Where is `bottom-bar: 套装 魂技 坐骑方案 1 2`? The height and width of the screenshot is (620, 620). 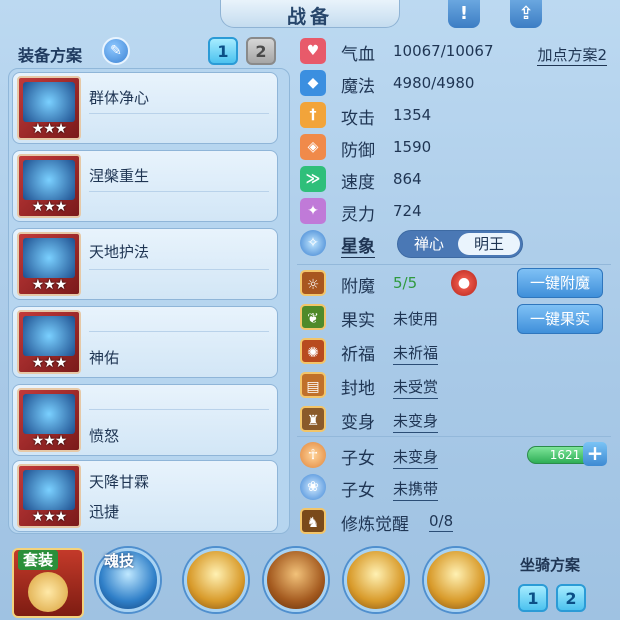
bottom-bar: 套装 魂技 坐骑方案 1 2 is located at coordinates (310, 579).